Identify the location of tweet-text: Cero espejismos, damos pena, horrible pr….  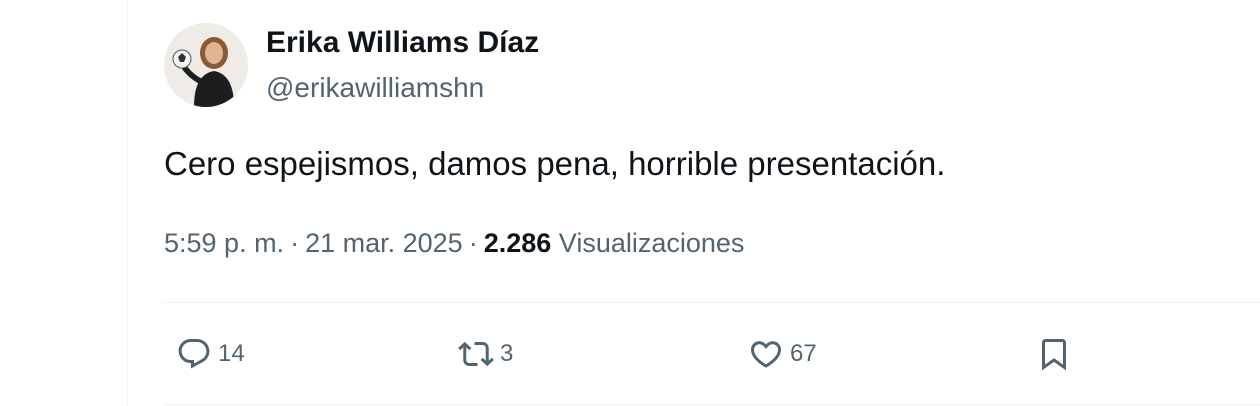
(555, 163).